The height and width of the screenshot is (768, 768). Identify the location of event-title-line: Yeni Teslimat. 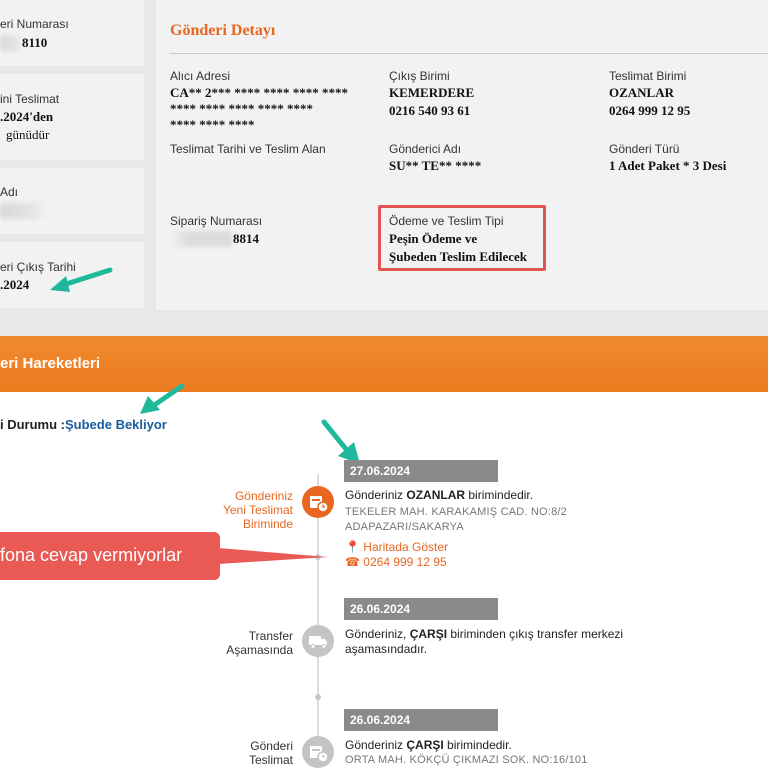
(257, 510).